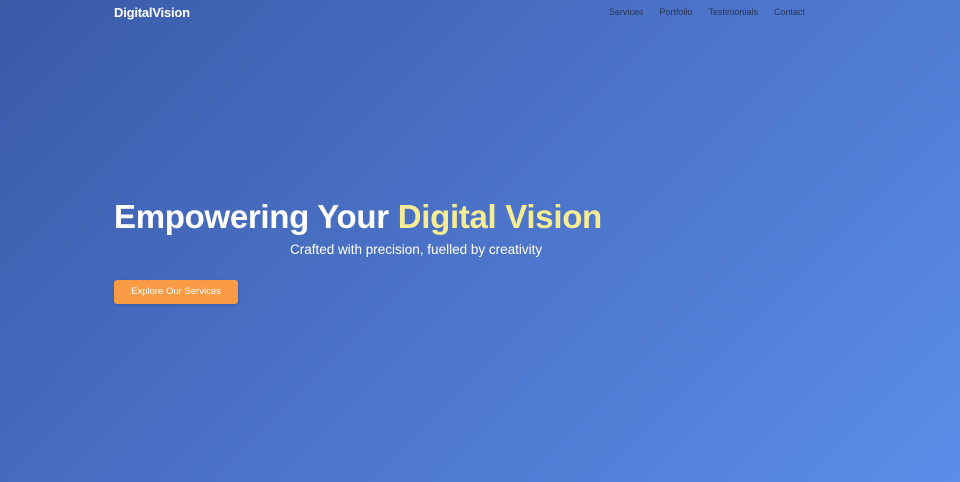 This screenshot has width=960, height=482. Describe the element at coordinates (176, 292) in the screenshot. I see `explore-services-button: Explore Our Services` at that location.